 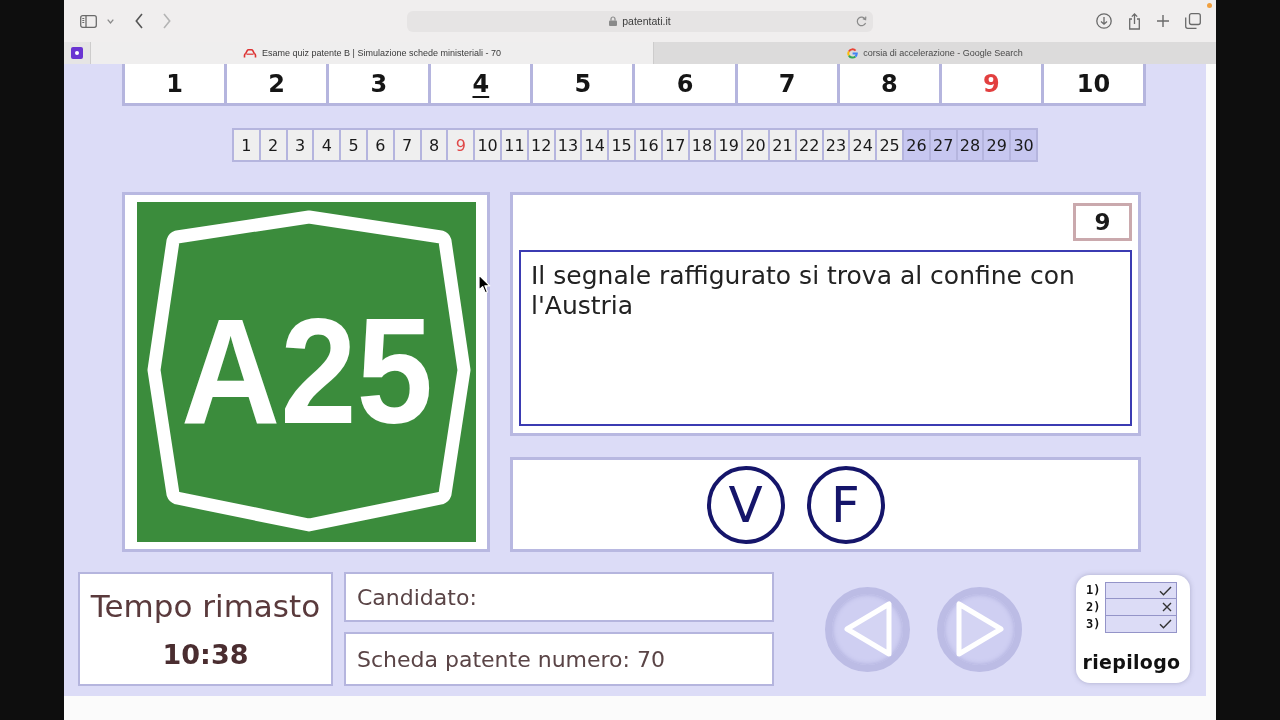 What do you see at coordinates (379, 83) in the screenshot?
I see `question-group-button: 3` at bounding box center [379, 83].